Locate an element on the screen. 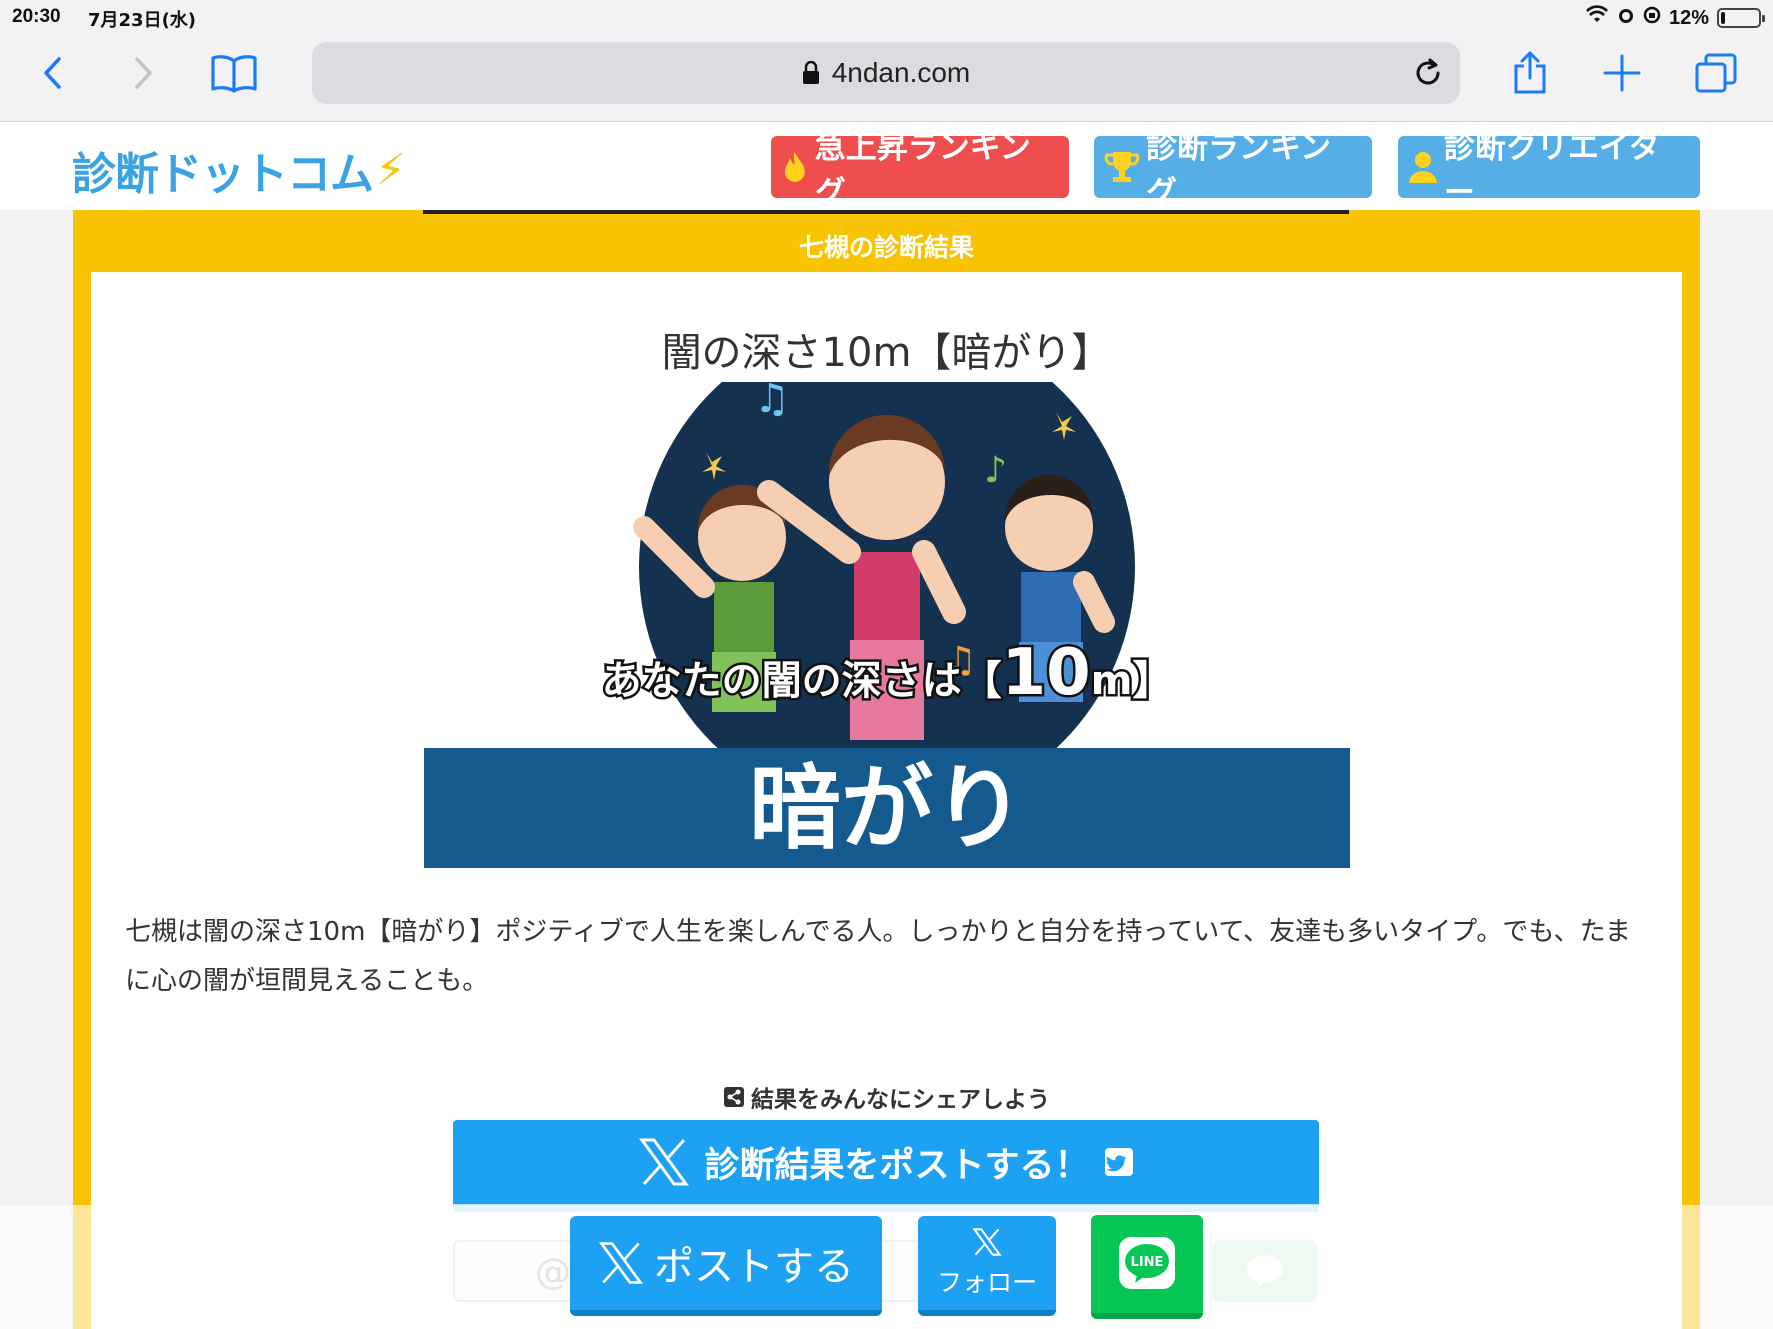  lightning-icon: ⚡ is located at coordinates (390, 170).